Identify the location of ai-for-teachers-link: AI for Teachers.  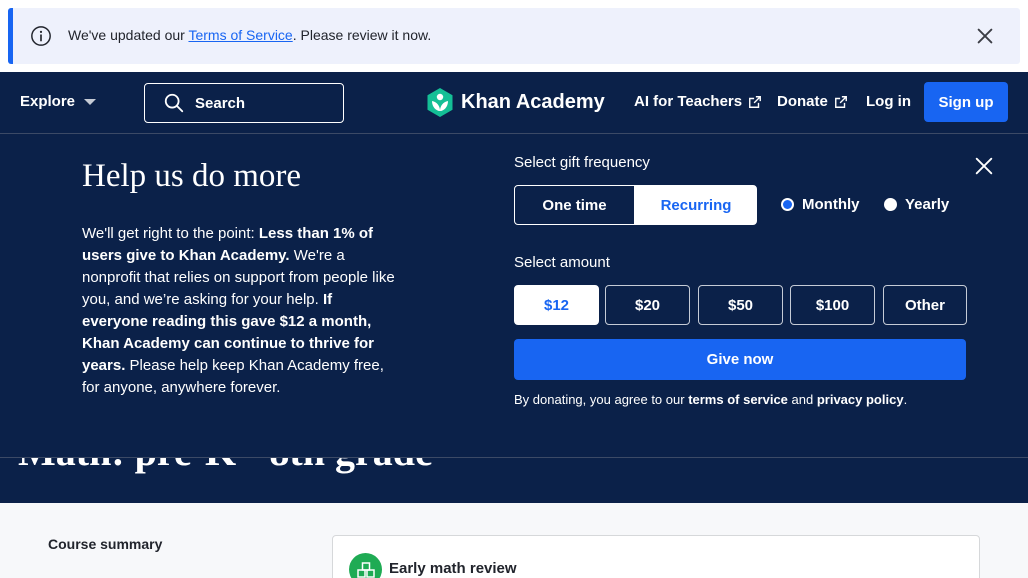
(698, 101).